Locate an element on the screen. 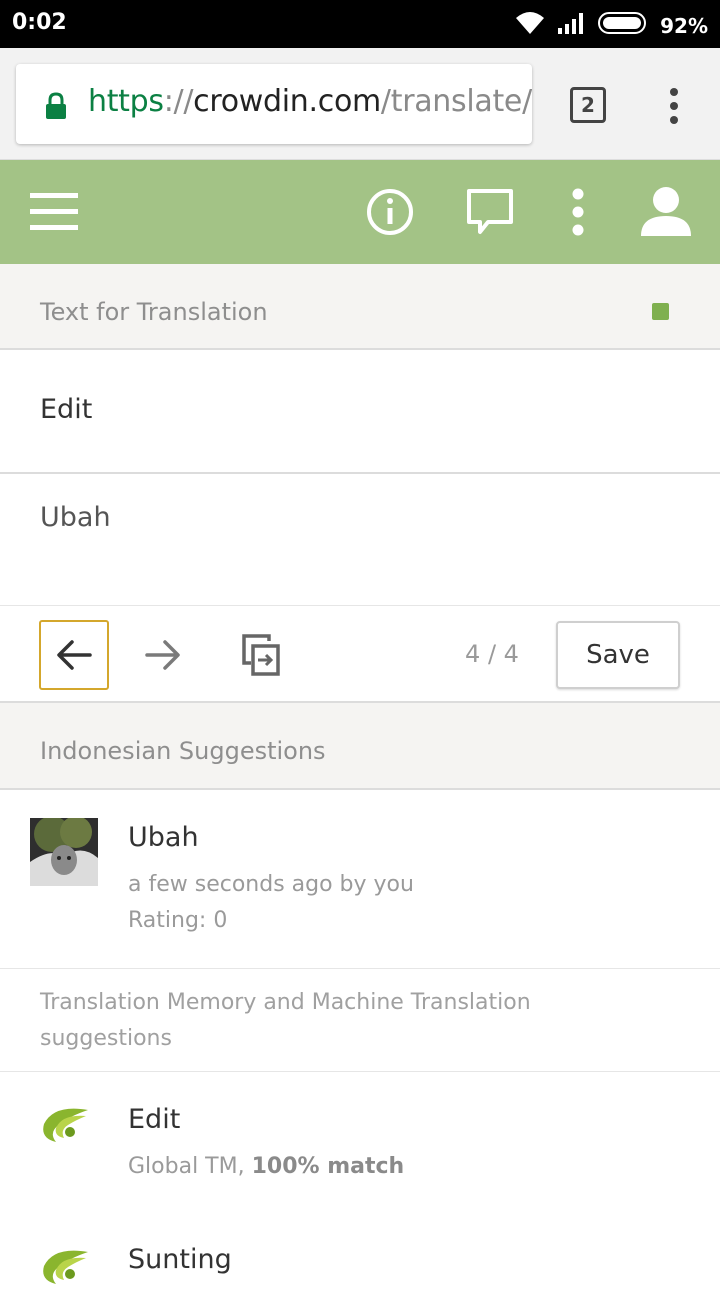 Image resolution: width=720 pixels, height=1292 pixels. status-bar: 0:02 92% is located at coordinates (360, 24).